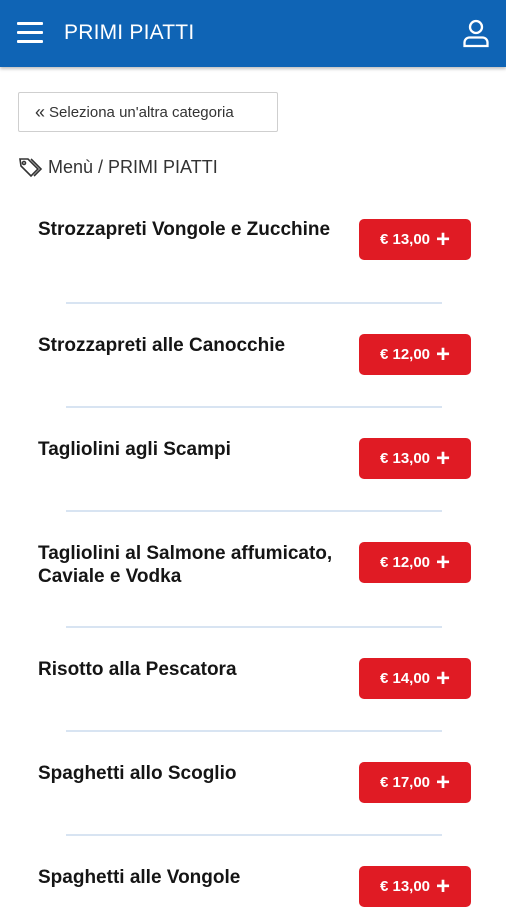 The height and width of the screenshot is (907, 506). What do you see at coordinates (405, 782) in the screenshot?
I see `price-label: € 17,00` at bounding box center [405, 782].